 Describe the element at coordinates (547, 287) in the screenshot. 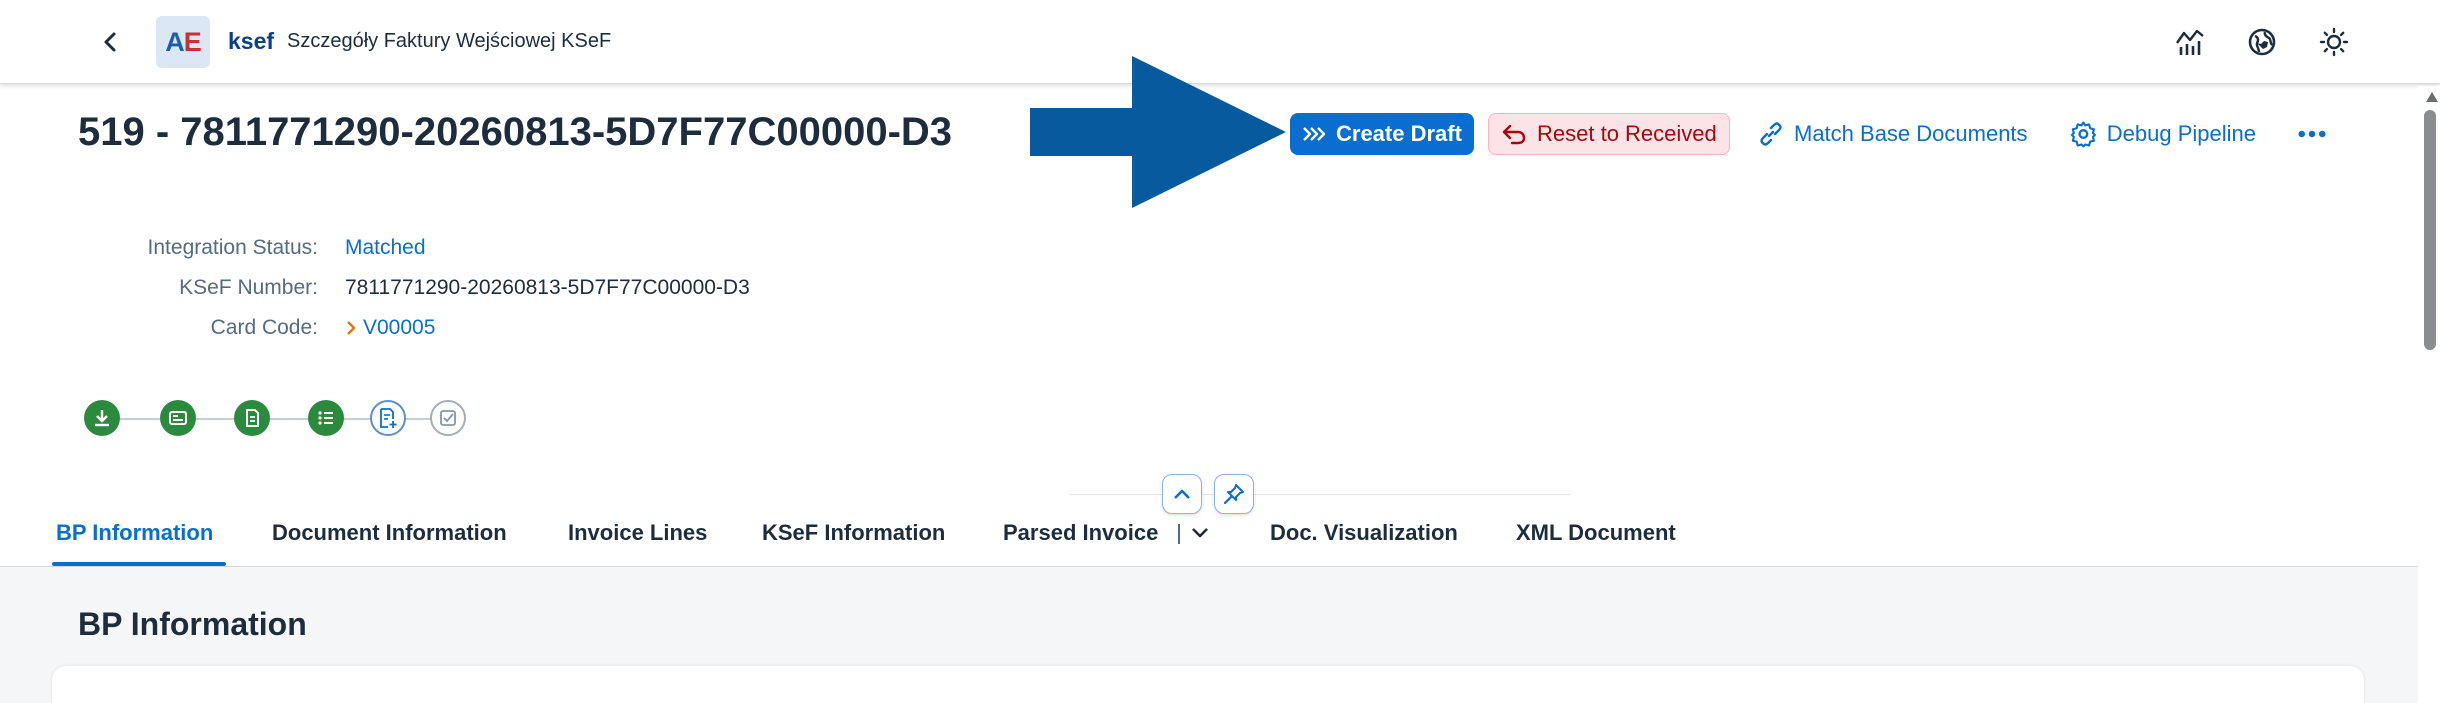

I see `ksef-number-value: 7811771290-20260813-5D7F77C00000-D3` at that location.